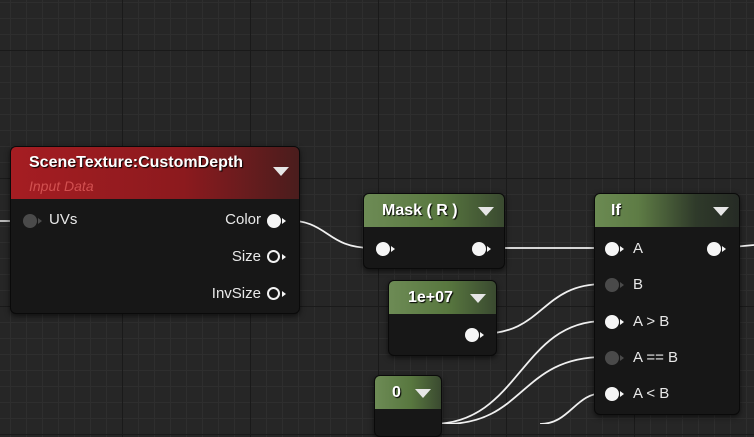 This screenshot has width=754, height=437. I want to click on uvs-input-pin, so click(30, 221).